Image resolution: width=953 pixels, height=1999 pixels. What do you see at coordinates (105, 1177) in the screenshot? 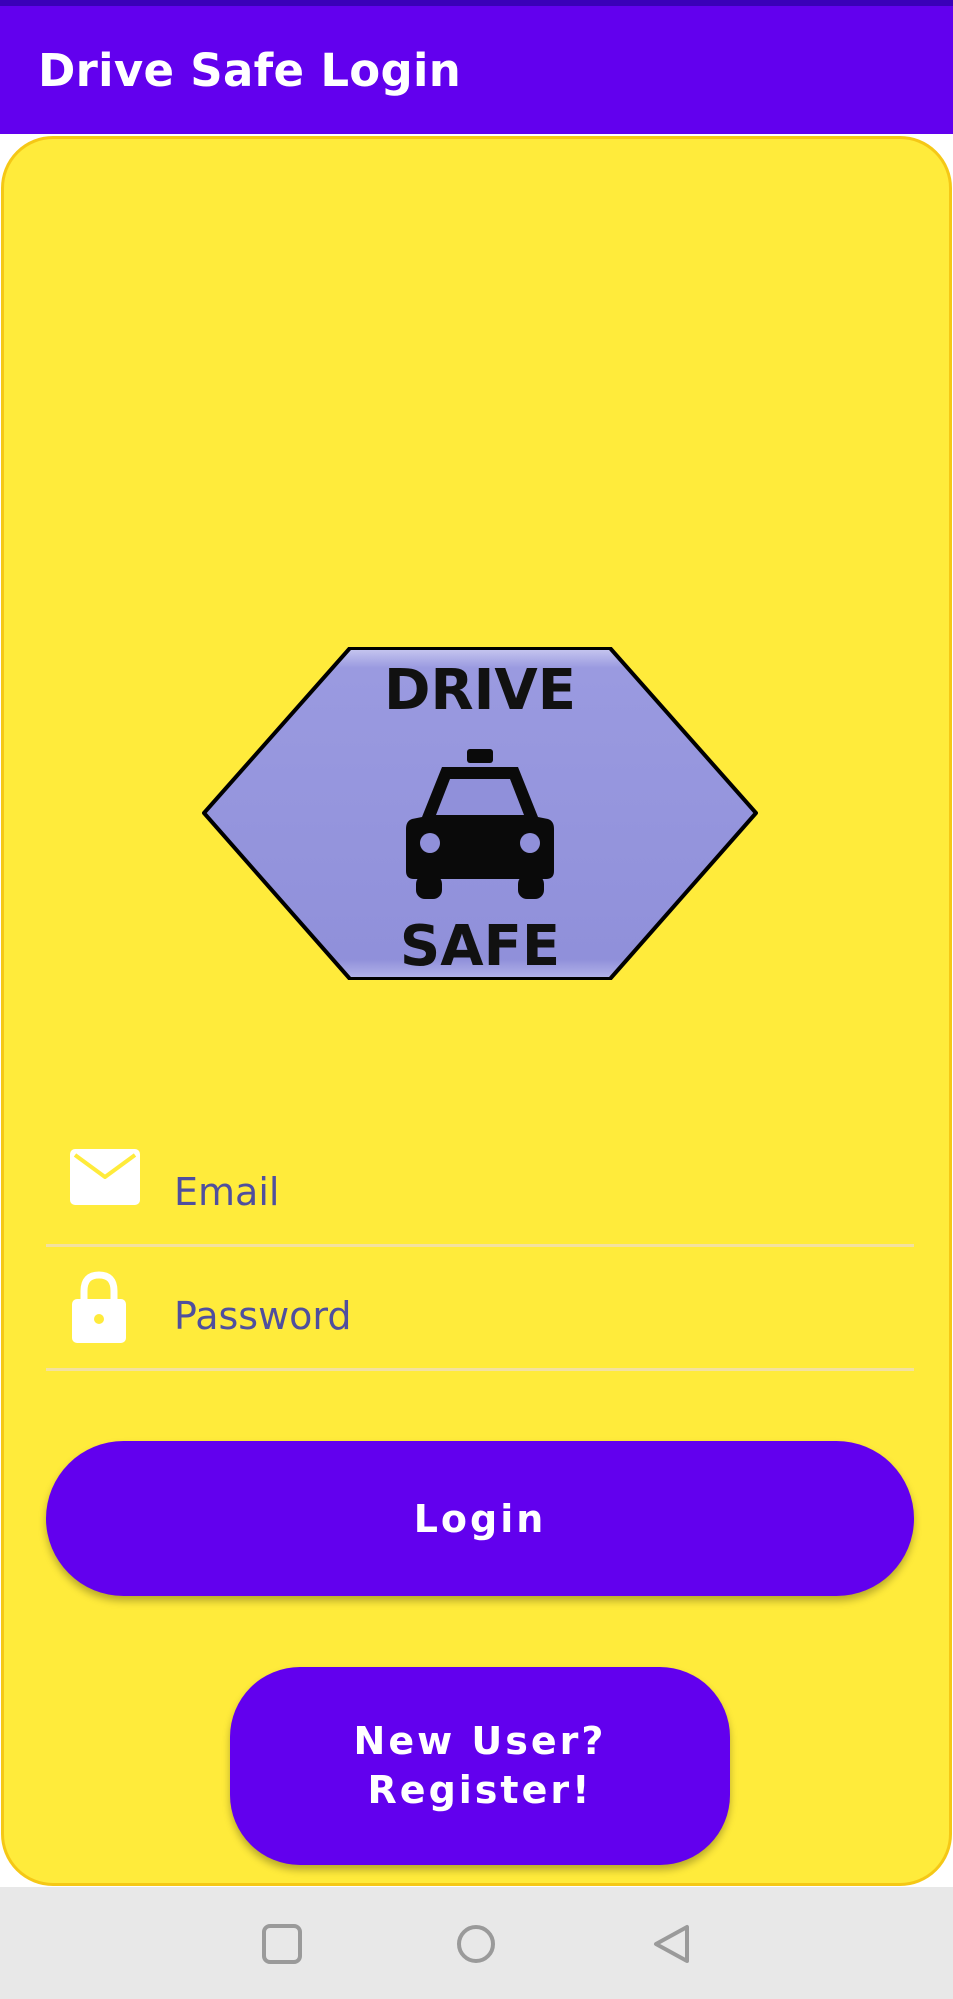
I see `email-icon` at bounding box center [105, 1177].